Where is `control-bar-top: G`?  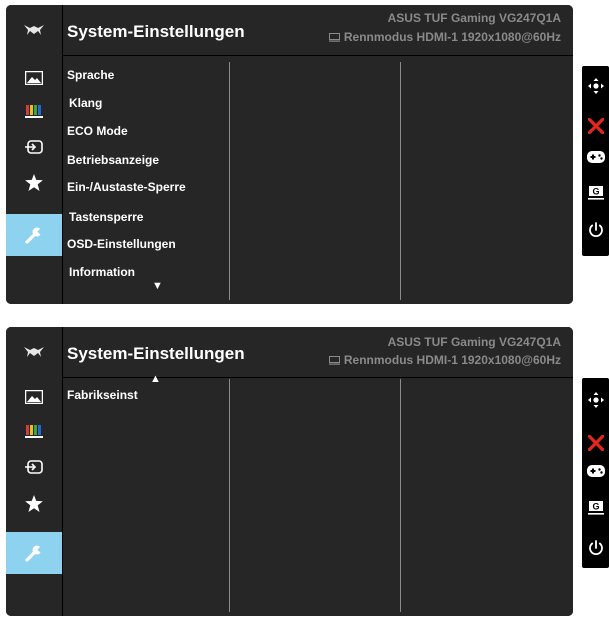 control-bar-top: G is located at coordinates (595, 161).